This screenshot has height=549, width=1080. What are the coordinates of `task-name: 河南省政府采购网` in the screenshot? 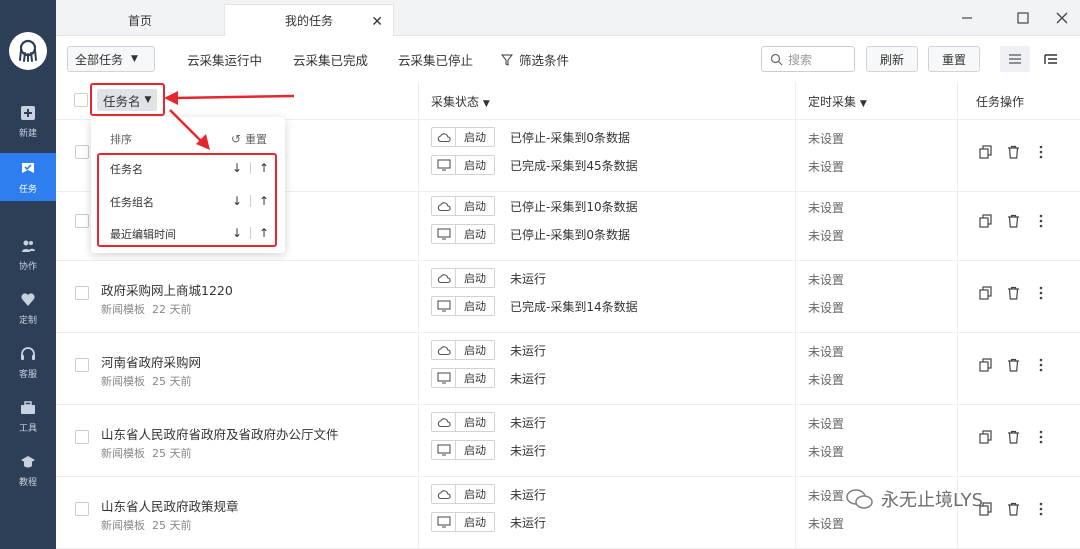 It's located at (151, 361).